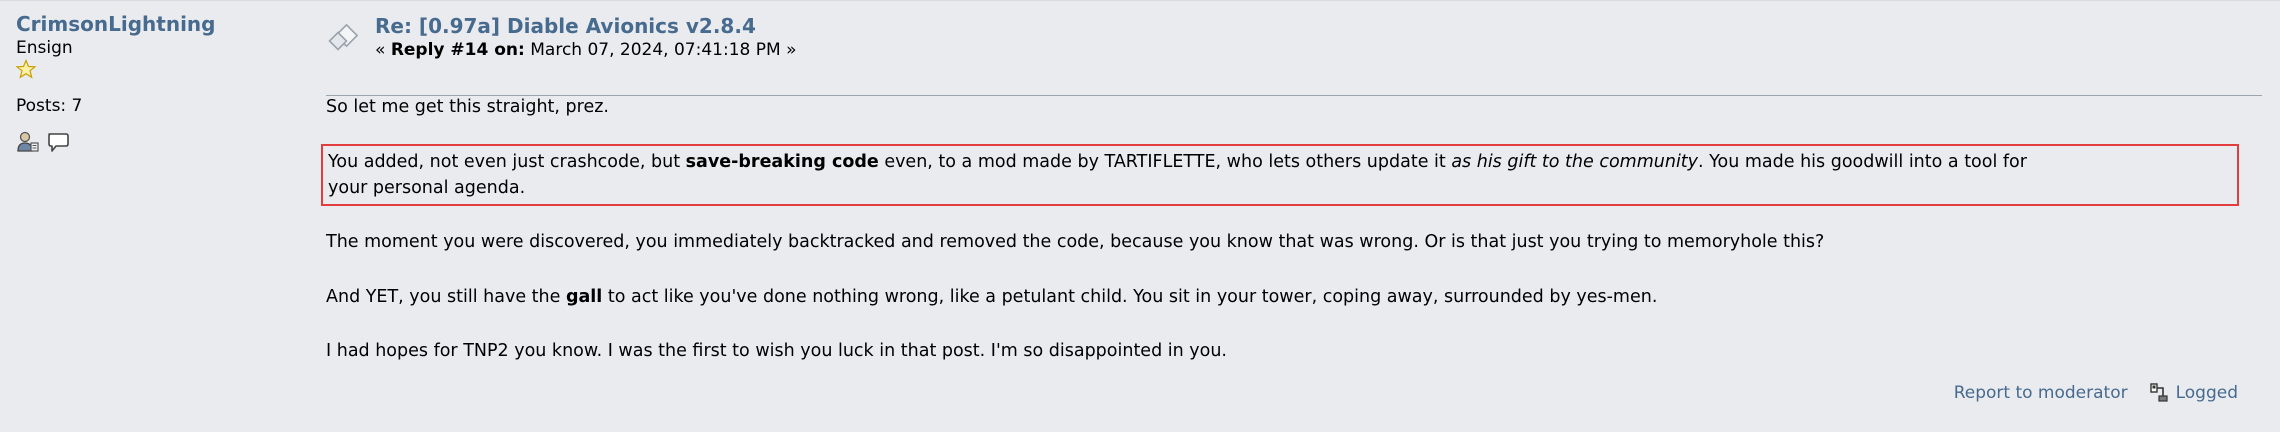  I want to click on paragraph-text: . You made his goodwill into a tool for, so click(1862, 162).